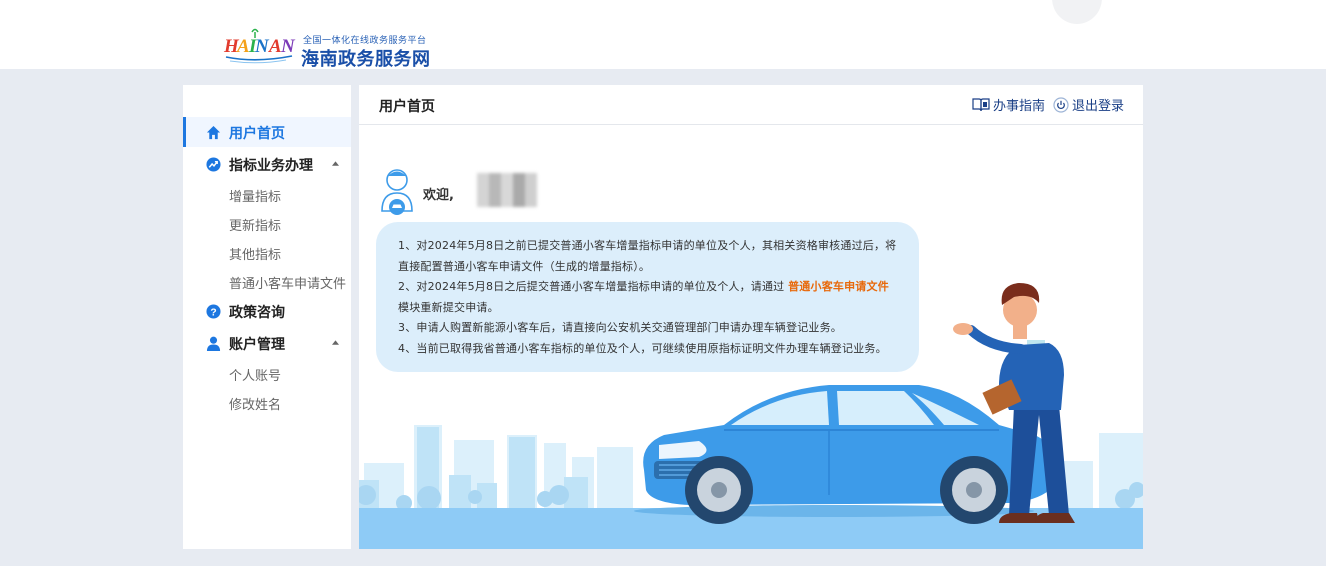  What do you see at coordinates (366, 59) in the screenshot?
I see `site-title: 海南政务服务网` at bounding box center [366, 59].